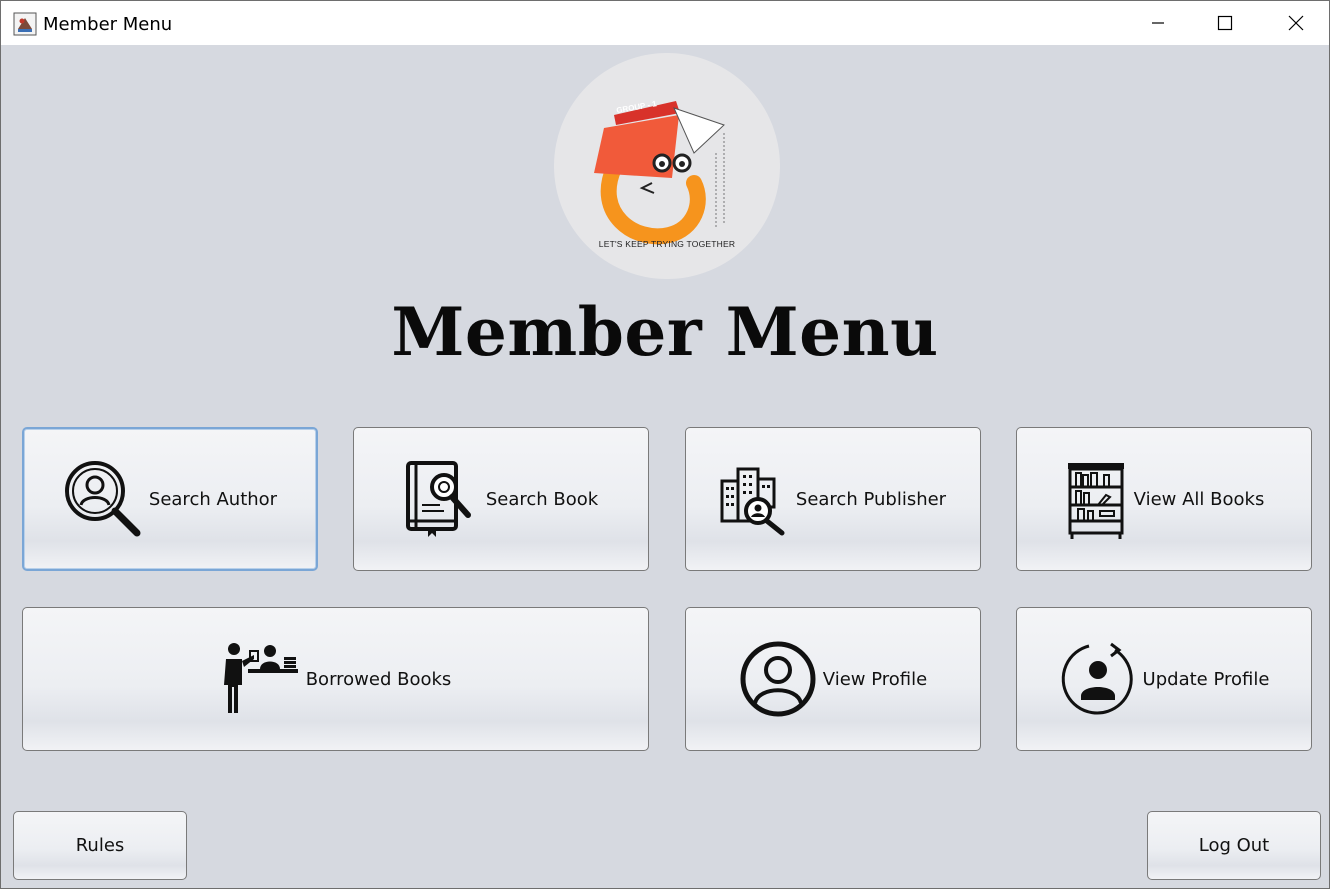  I want to click on user-circle-icon, so click(778, 679).